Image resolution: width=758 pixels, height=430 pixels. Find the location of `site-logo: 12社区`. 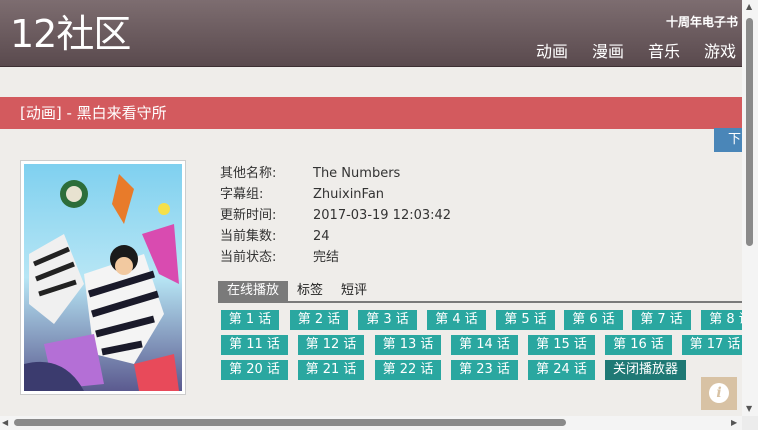

site-logo: 12社区 is located at coordinates (70, 34).